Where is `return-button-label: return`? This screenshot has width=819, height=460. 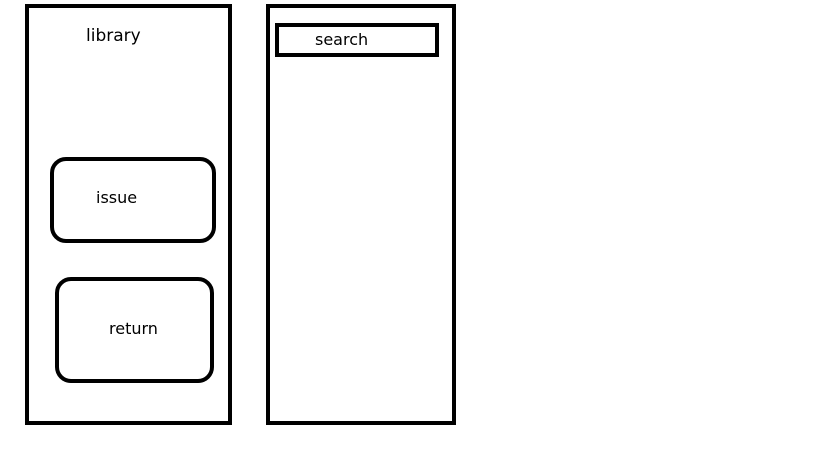 return-button-label: return is located at coordinates (133, 328).